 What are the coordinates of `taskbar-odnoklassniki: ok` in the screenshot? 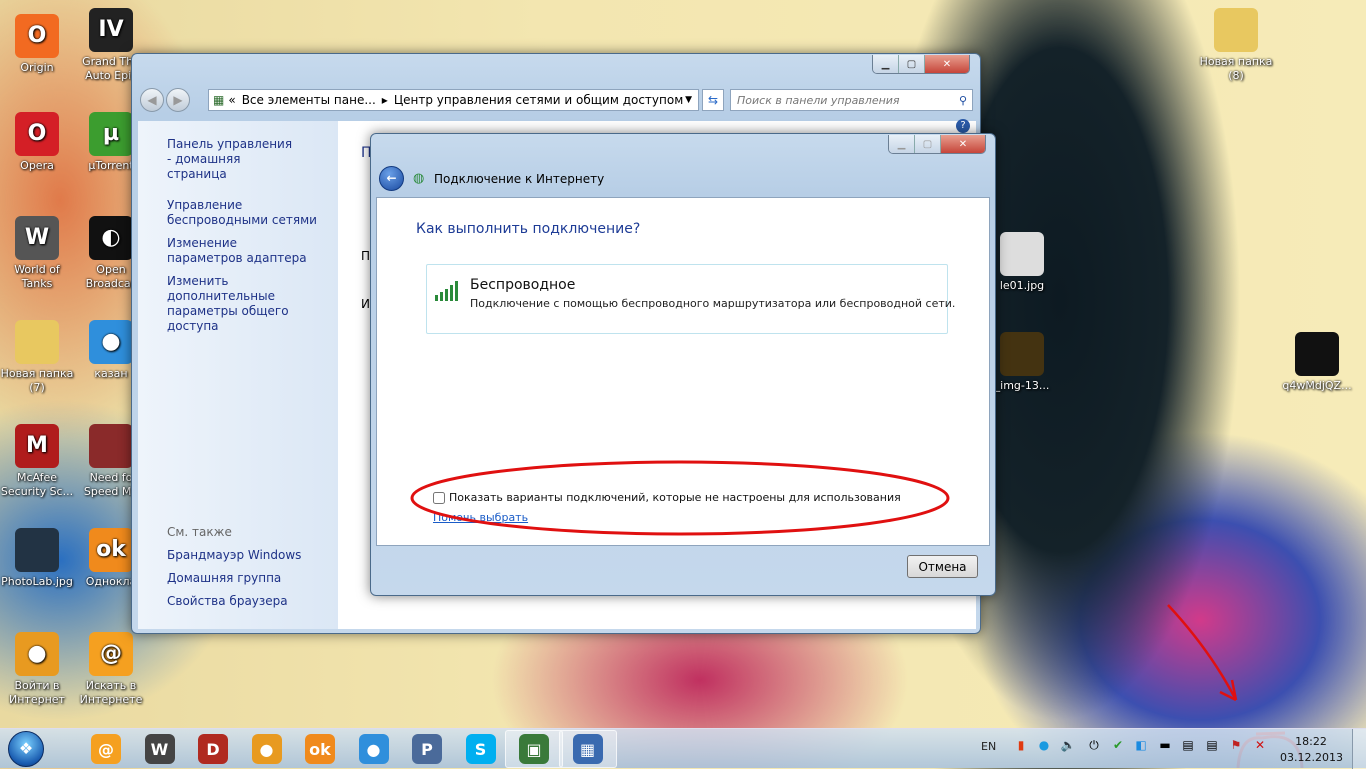 It's located at (320, 749).